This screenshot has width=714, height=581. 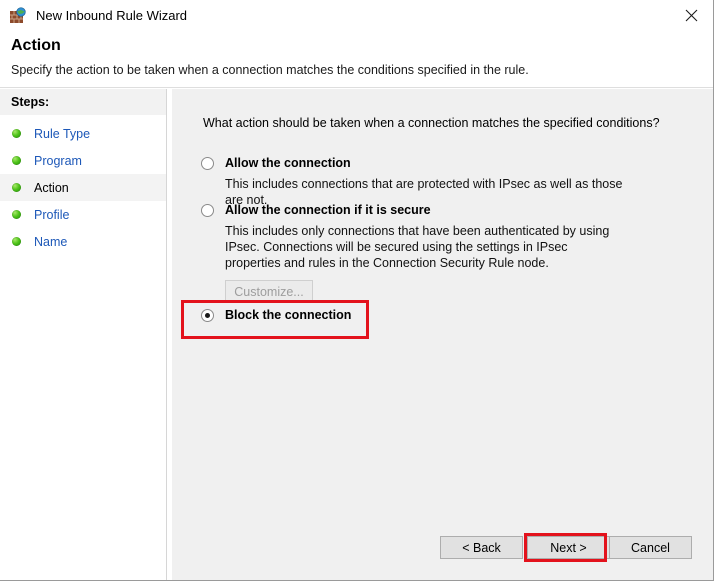 I want to click on steps-heading: Steps:, so click(x=83, y=102).